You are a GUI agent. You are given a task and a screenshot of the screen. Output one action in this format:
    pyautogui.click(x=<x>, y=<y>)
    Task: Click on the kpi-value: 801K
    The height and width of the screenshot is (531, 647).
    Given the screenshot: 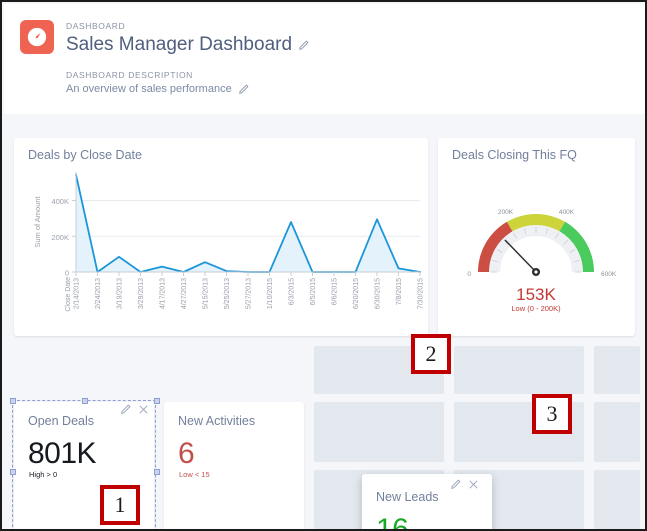 What is the action you would take?
    pyautogui.click(x=62, y=453)
    